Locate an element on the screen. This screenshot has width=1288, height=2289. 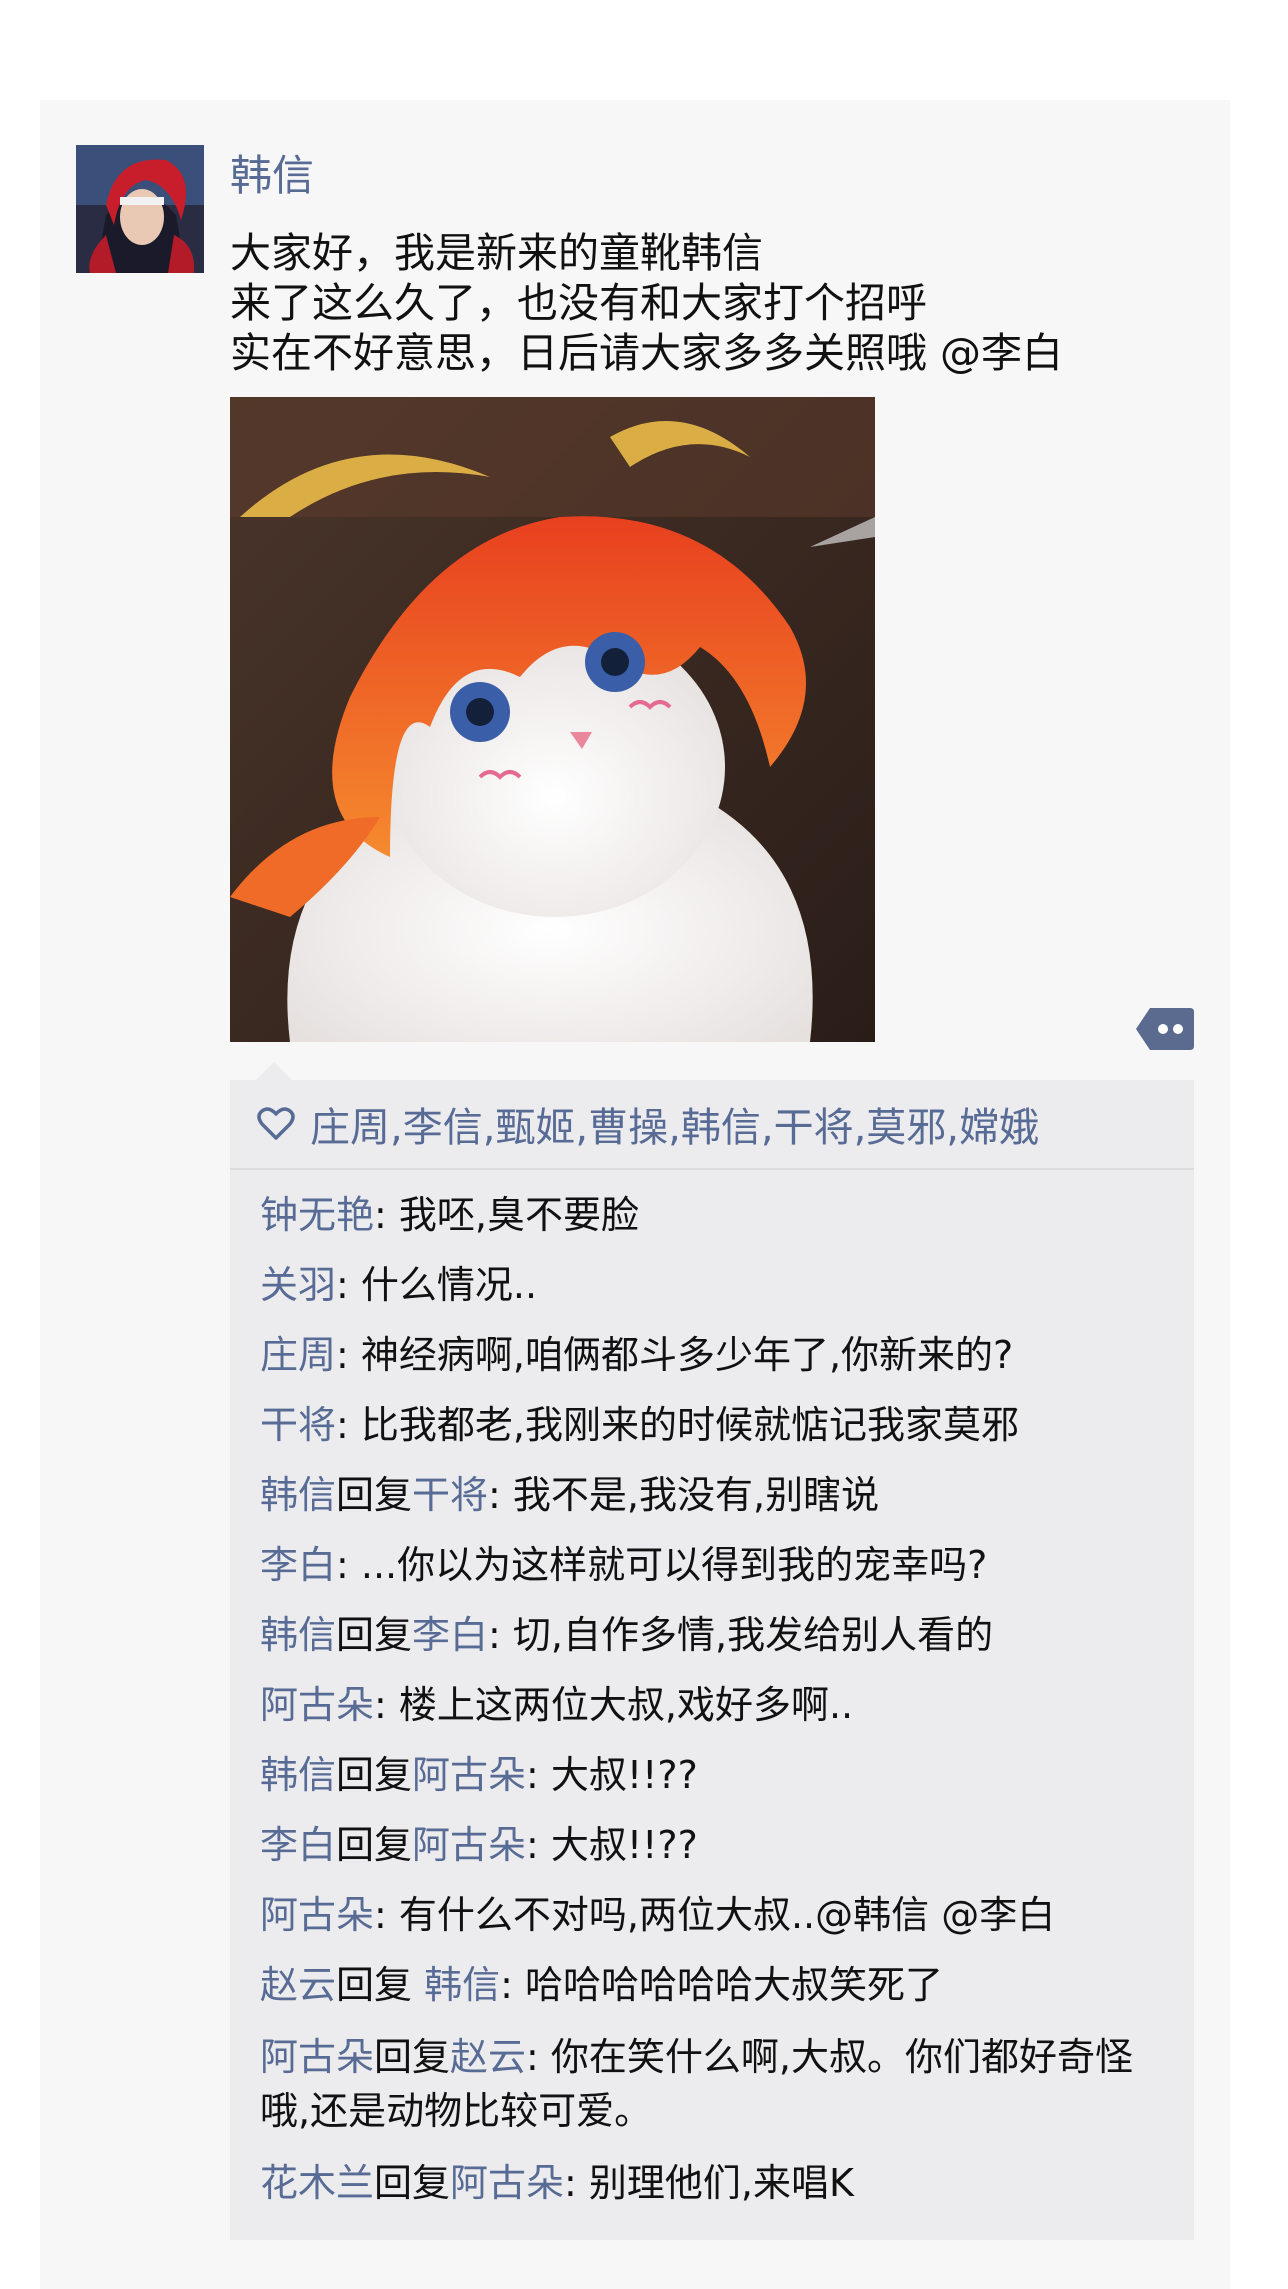
comment-item: 庄周: 神经病啊,咱俩都斗多少年了,你新来的? is located at coordinates (720, 1355).